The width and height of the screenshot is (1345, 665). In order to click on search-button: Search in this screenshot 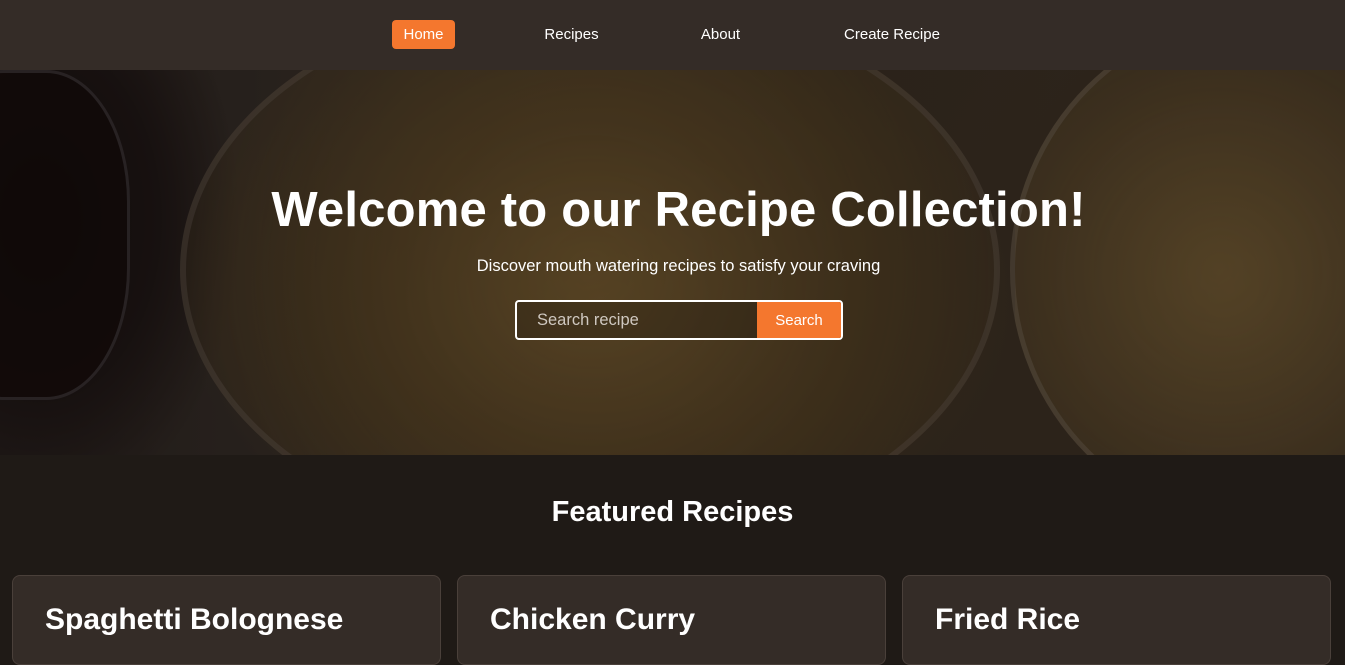, I will do `click(799, 320)`.